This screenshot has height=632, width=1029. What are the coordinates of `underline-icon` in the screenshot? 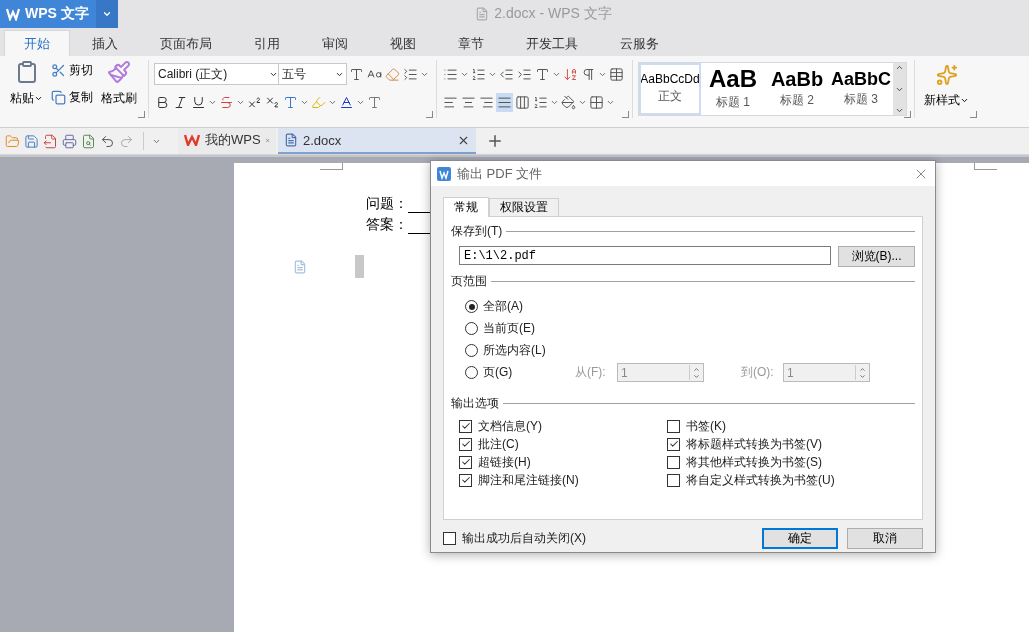 It's located at (198, 102).